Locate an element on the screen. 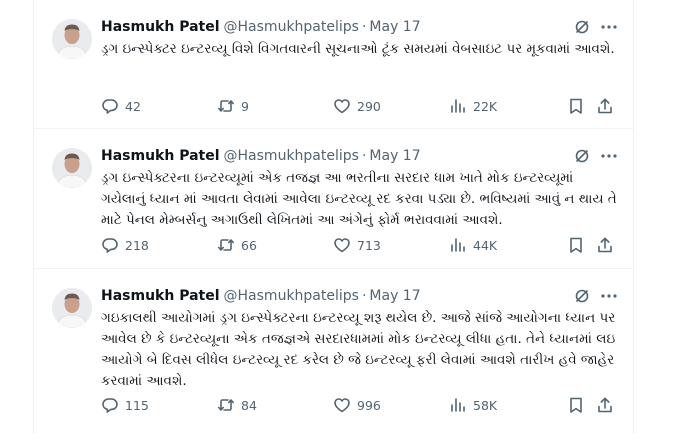 The height and width of the screenshot is (434, 675). views-button: 58K is located at coordinates (473, 405).